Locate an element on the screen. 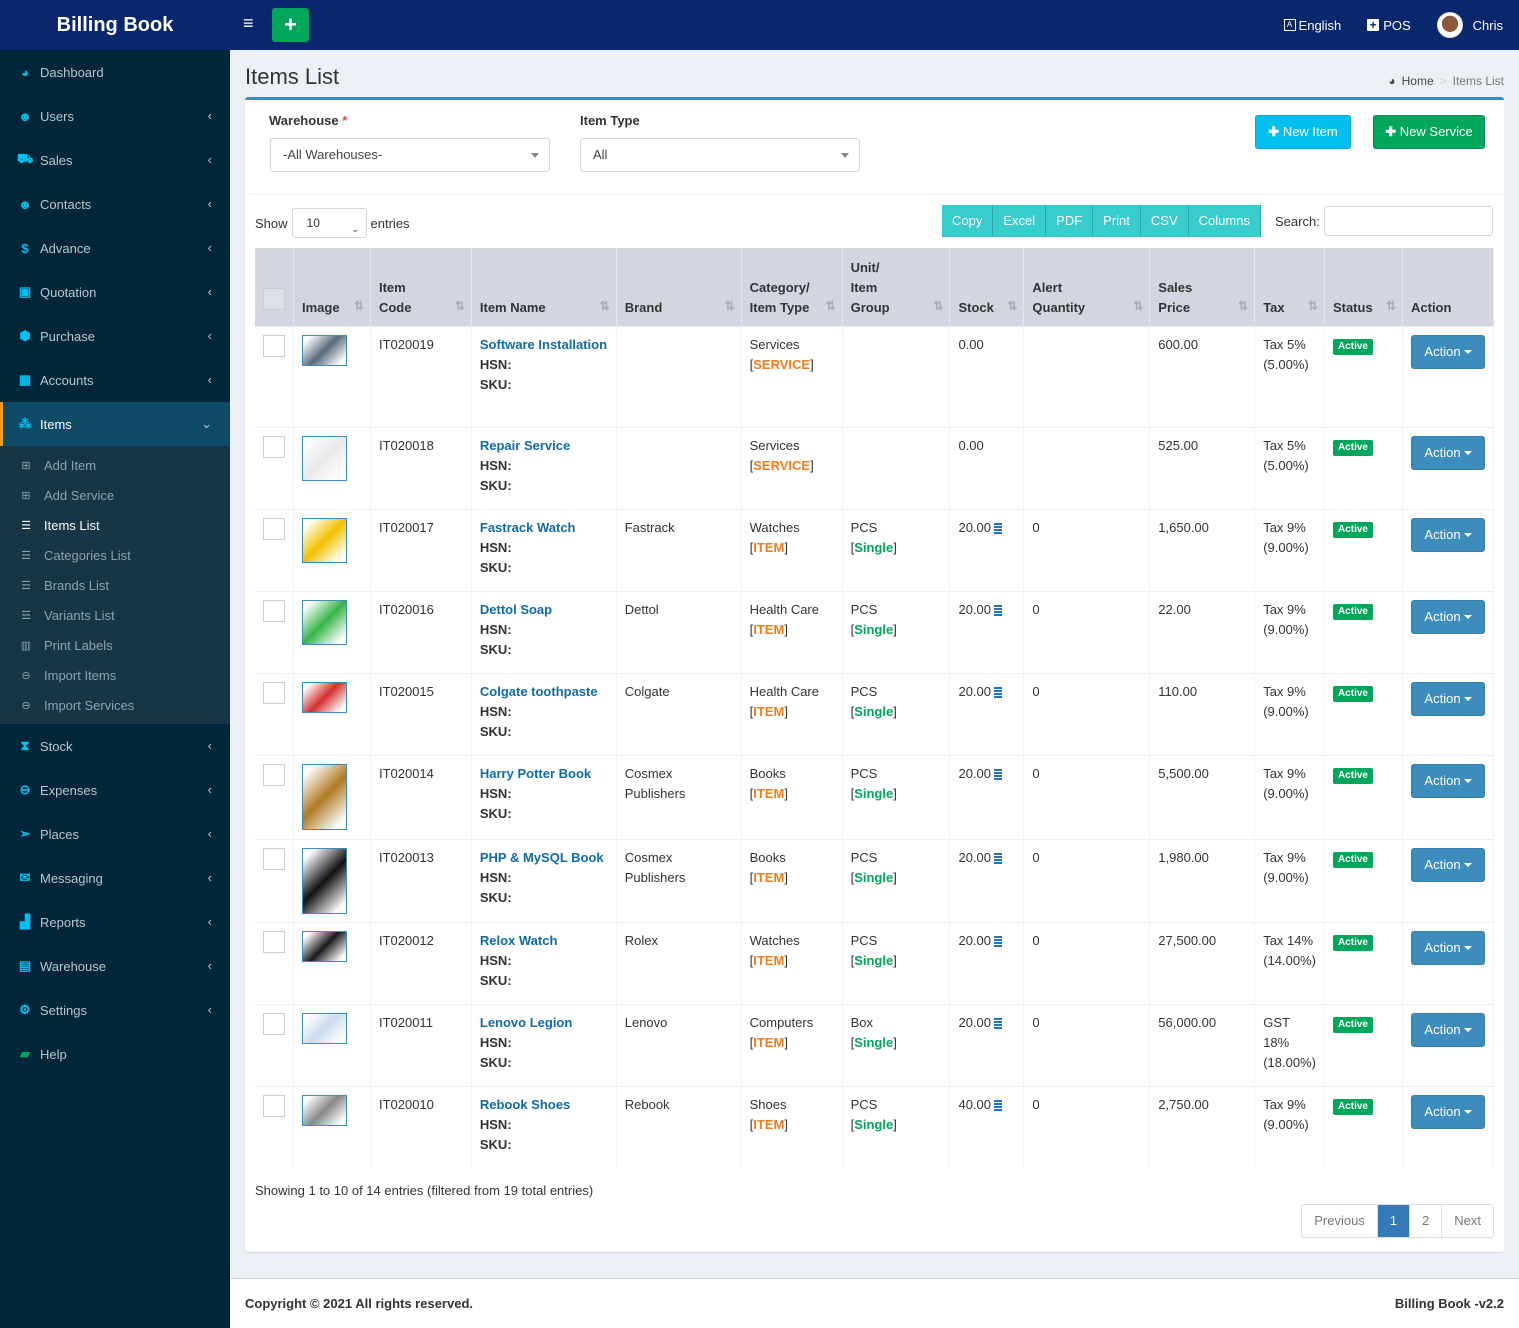  item-name-link: Rebook Shoes is located at coordinates (525, 1104).